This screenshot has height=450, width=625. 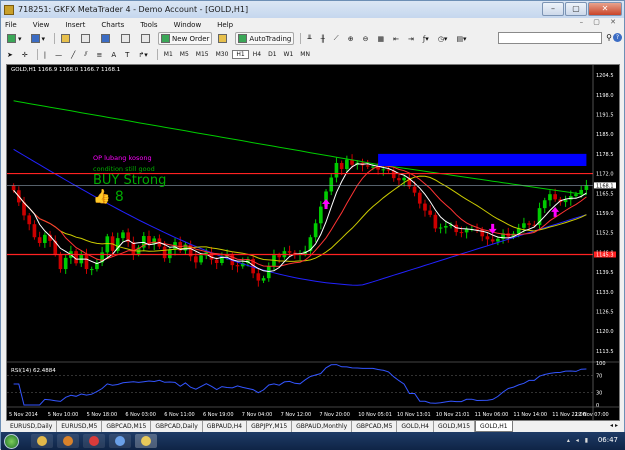 I want to click on tab-eurusd-daily: EURUSD,Daily, so click(x=32, y=426).